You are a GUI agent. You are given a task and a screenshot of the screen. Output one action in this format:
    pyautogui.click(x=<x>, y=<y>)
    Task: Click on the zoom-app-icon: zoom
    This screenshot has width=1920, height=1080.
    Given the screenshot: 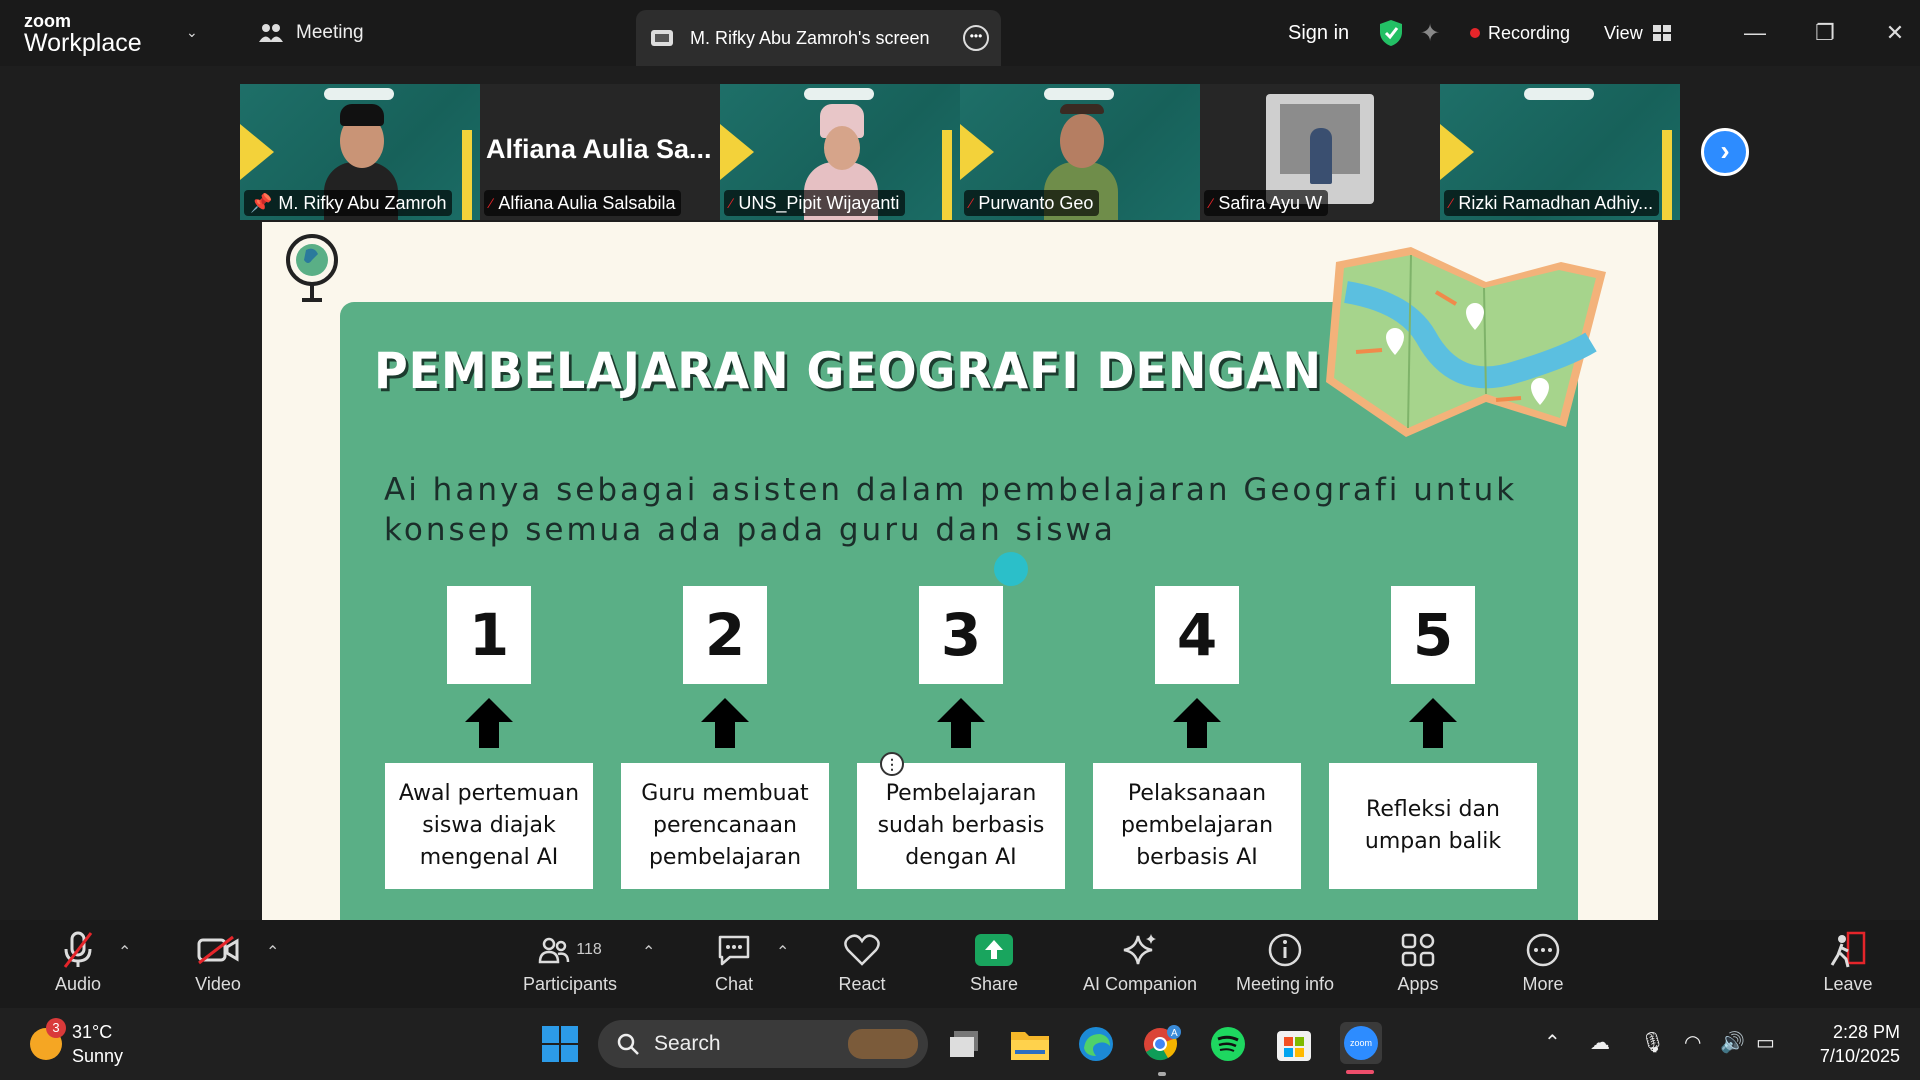 What is the action you would take?
    pyautogui.click(x=1361, y=1043)
    